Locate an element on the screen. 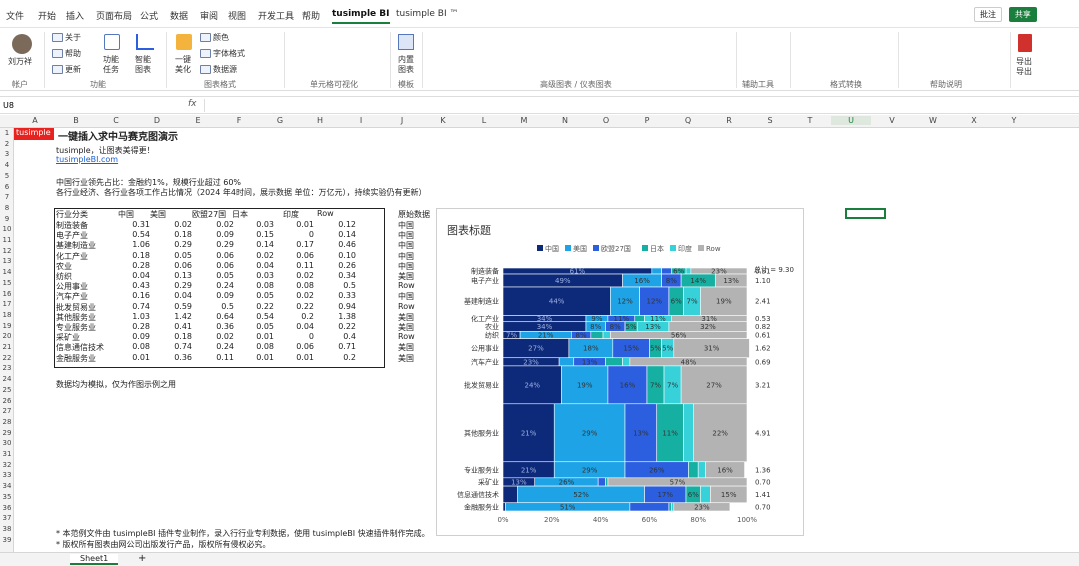 Image resolution: width=1079 pixels, height=566 pixels. row-header: 32 is located at coordinates (7, 465).